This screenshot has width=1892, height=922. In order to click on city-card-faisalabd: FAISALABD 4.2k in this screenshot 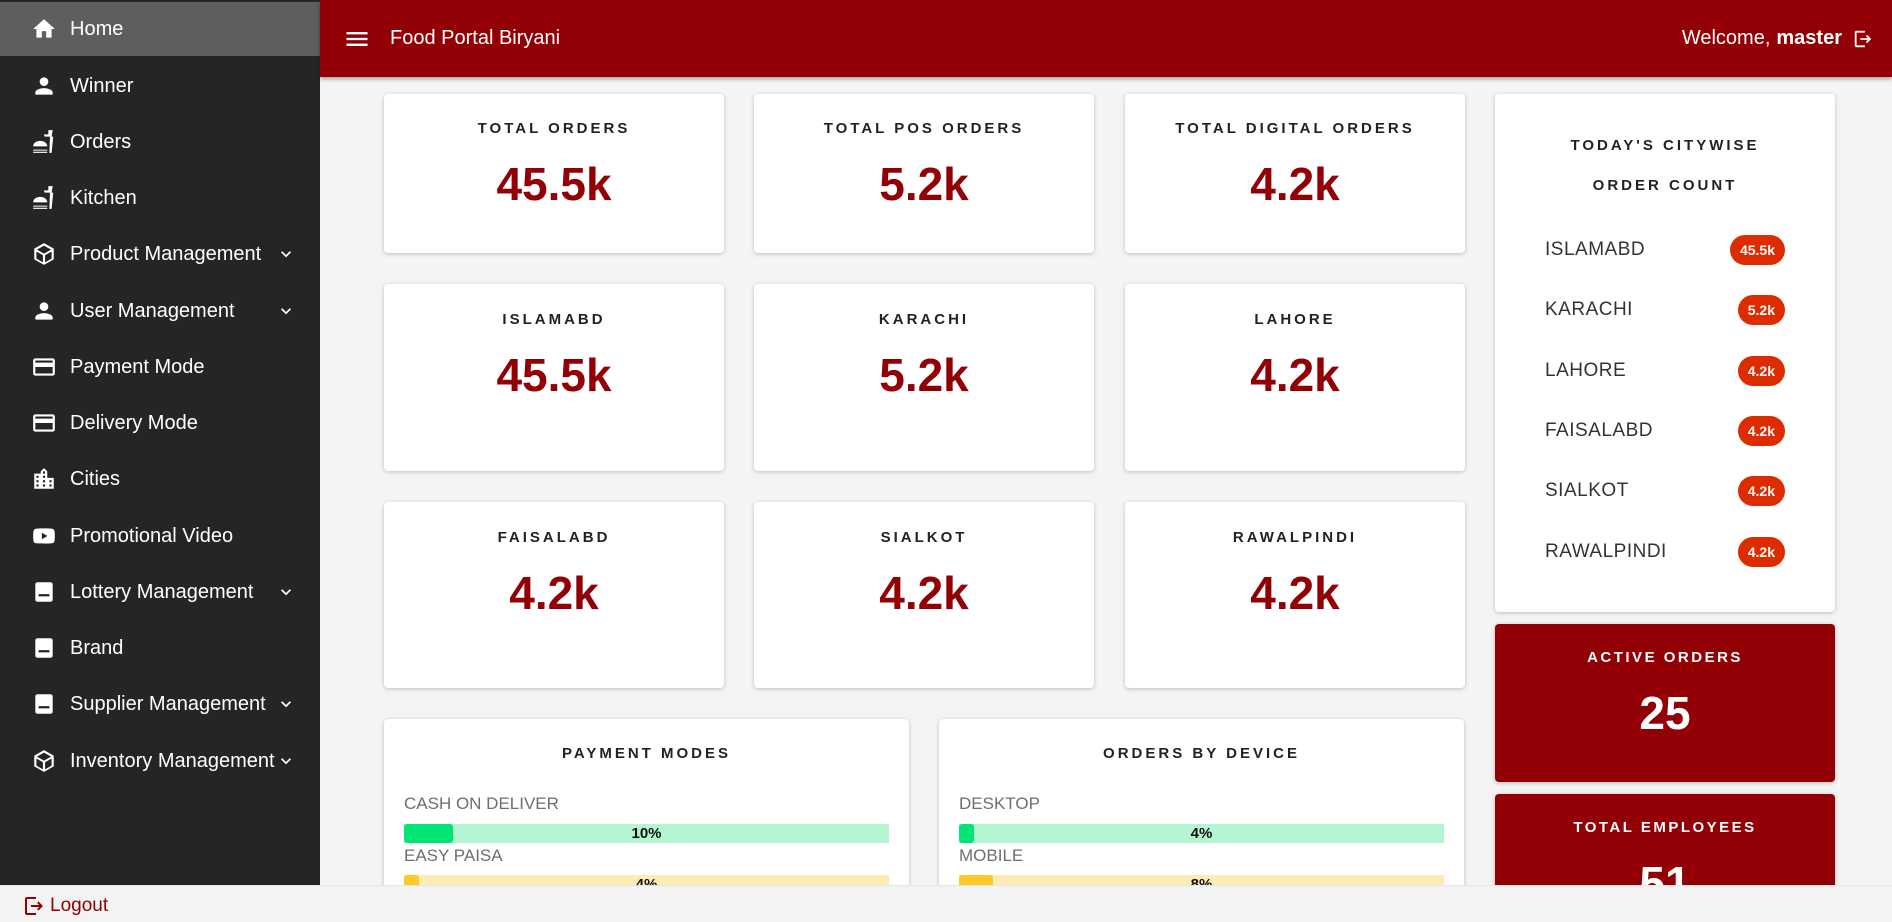, I will do `click(554, 595)`.